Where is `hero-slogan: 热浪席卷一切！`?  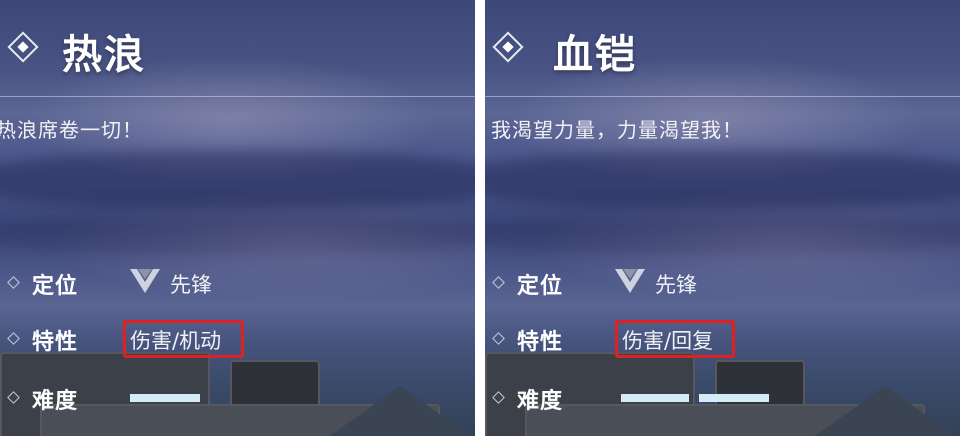
hero-slogan: 热浪席卷一切！ is located at coordinates (71, 130).